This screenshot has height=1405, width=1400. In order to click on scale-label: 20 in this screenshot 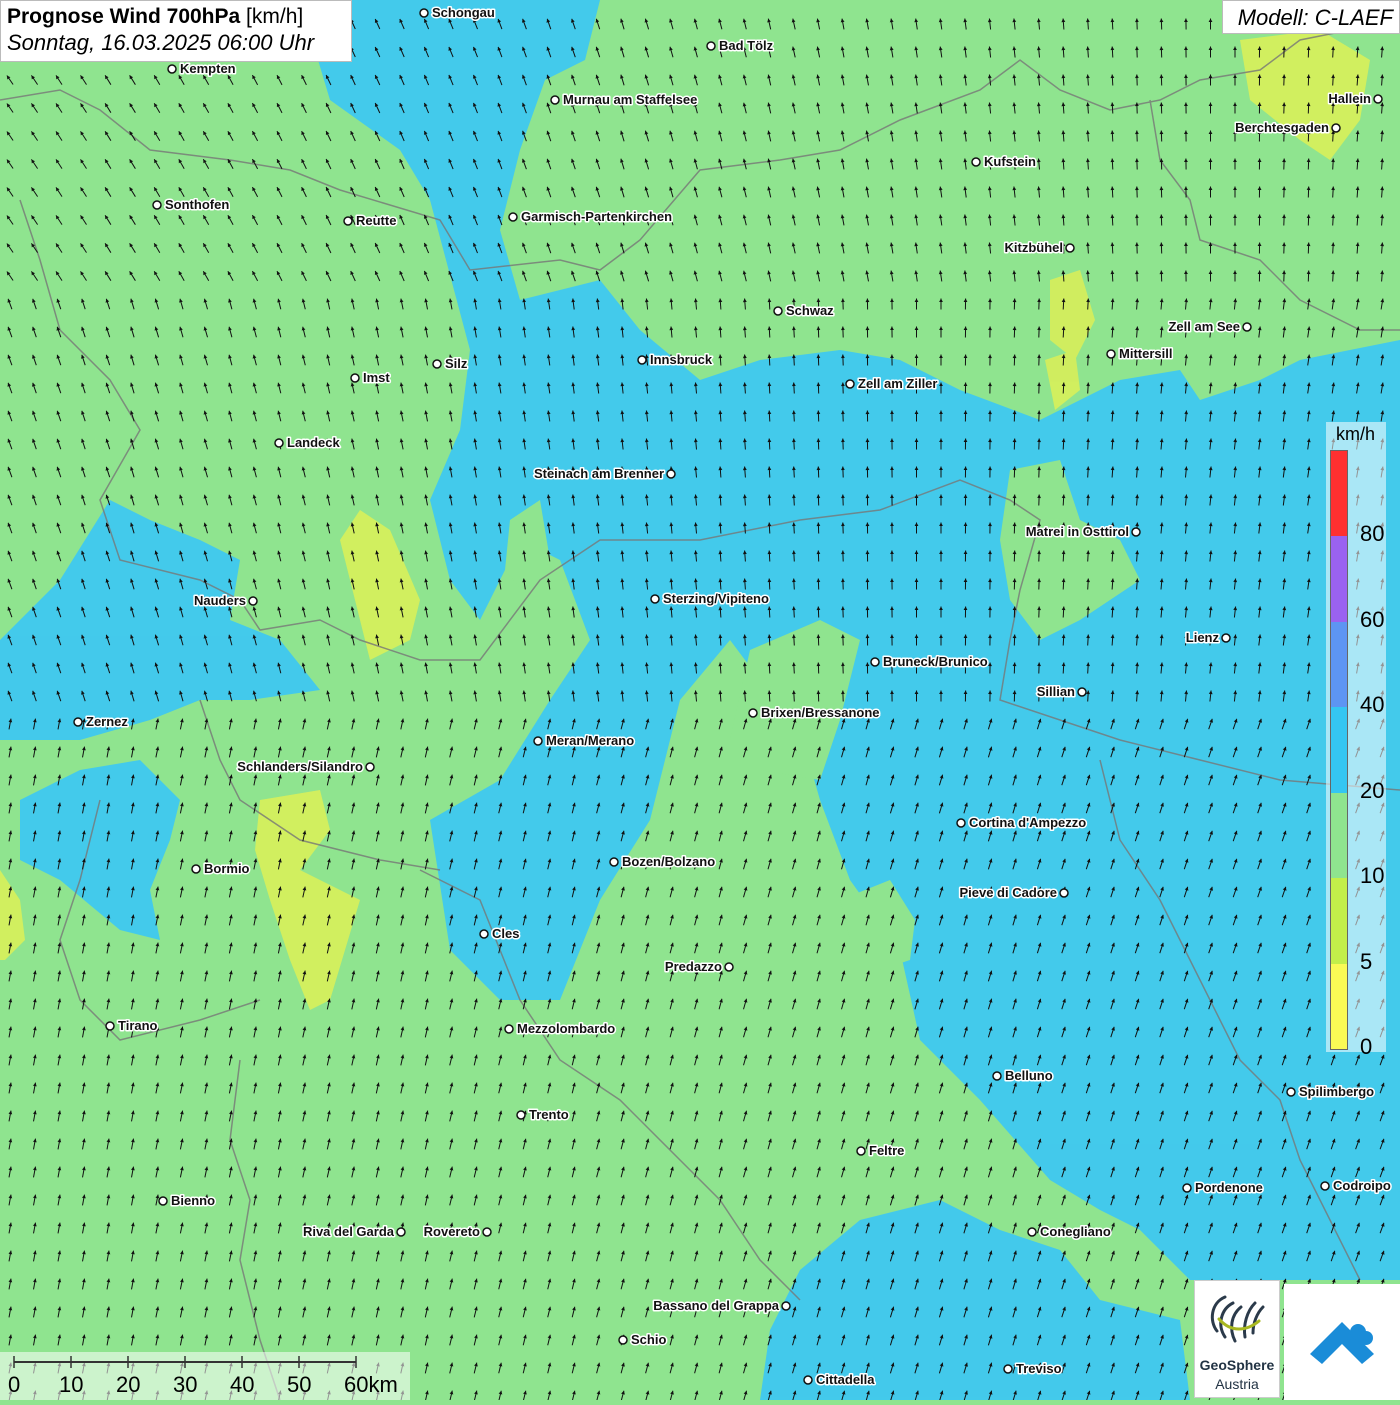, I will do `click(128, 1385)`.